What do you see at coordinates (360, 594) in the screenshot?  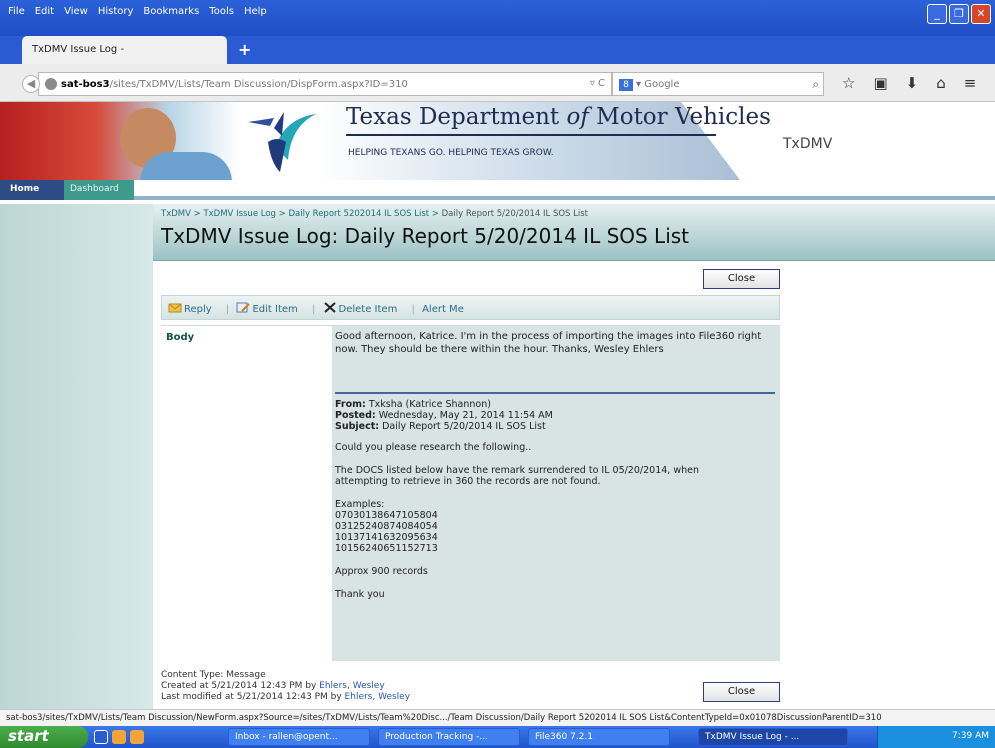 I see `thank-you: Thank you` at bounding box center [360, 594].